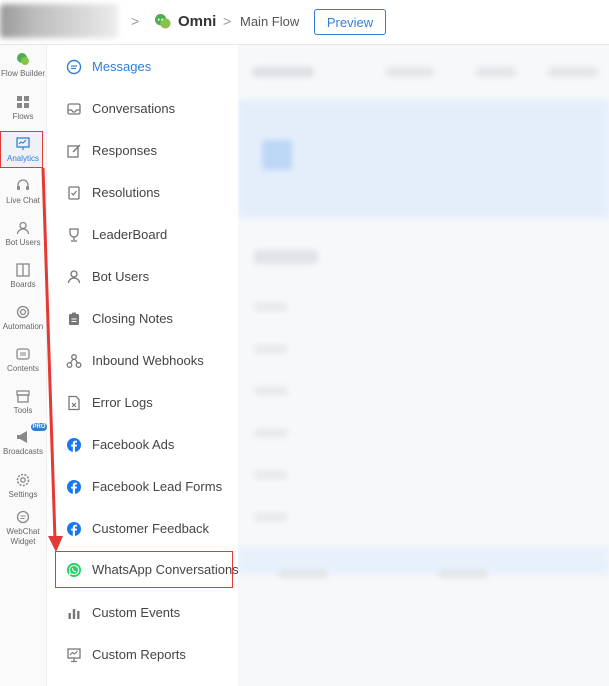 This screenshot has height=686, width=609. What do you see at coordinates (23, 396) in the screenshot?
I see `tools-icon` at bounding box center [23, 396].